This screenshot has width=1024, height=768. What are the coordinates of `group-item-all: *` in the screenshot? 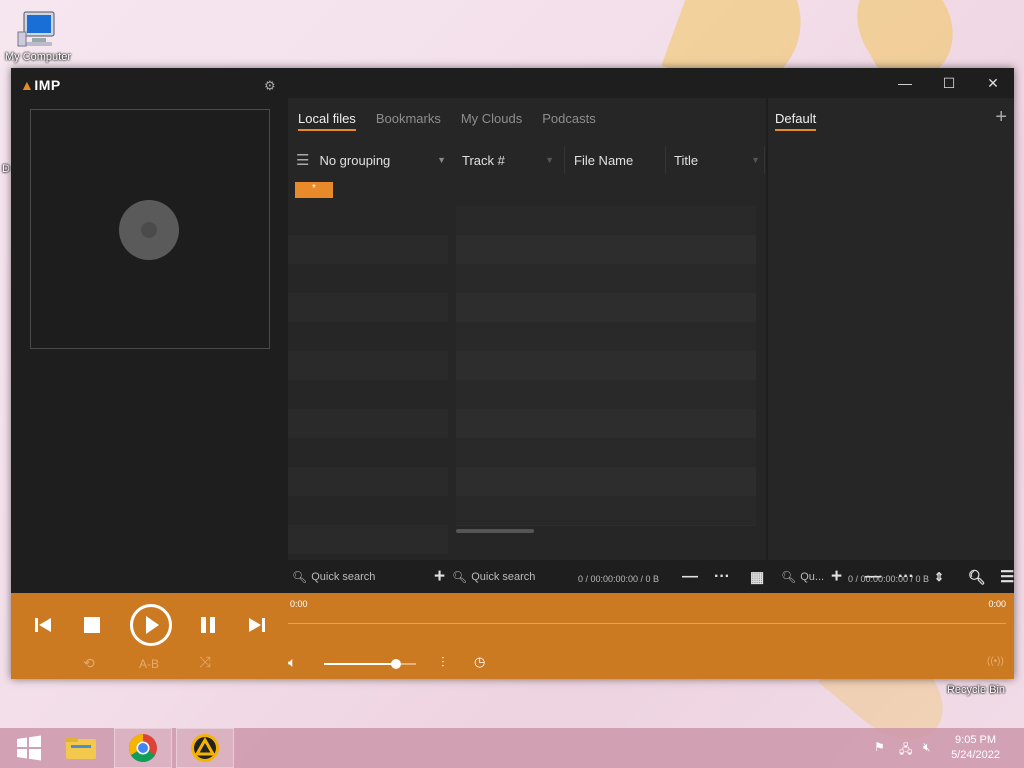 It's located at (314, 190).